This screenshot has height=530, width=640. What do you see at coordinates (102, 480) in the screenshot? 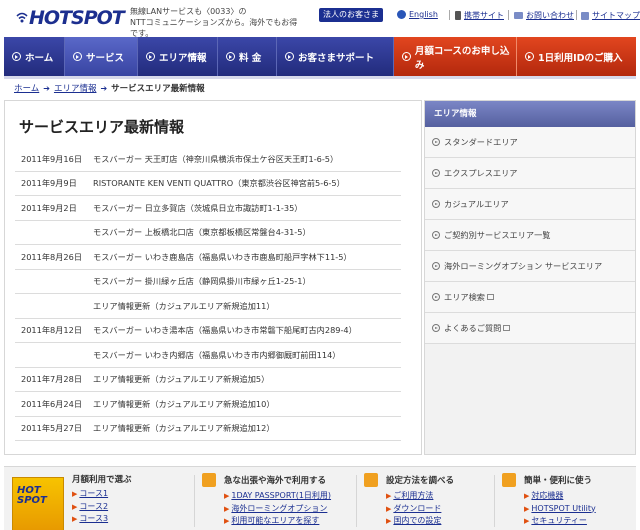
I see `footer-col-title: 月額利用で選ぶ` at bounding box center [102, 480].